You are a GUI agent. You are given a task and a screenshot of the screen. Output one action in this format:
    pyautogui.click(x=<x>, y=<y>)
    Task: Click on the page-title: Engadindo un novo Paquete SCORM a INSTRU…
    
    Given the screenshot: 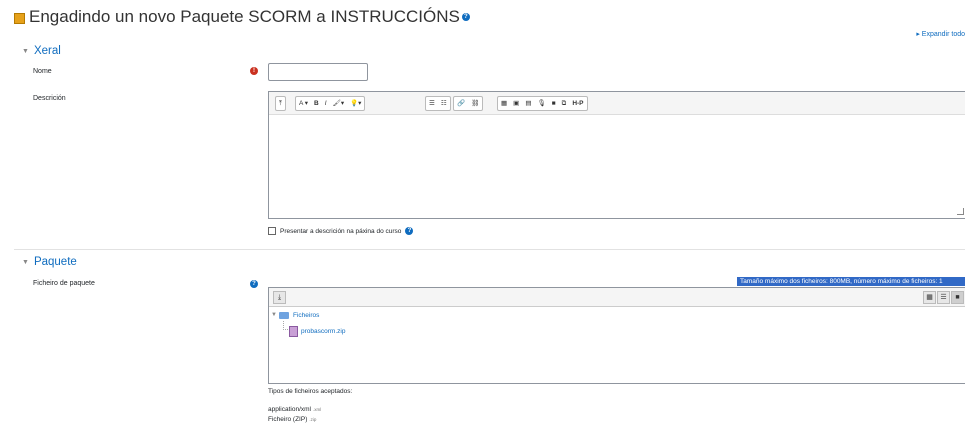 What is the action you would take?
    pyautogui.click(x=242, y=17)
    